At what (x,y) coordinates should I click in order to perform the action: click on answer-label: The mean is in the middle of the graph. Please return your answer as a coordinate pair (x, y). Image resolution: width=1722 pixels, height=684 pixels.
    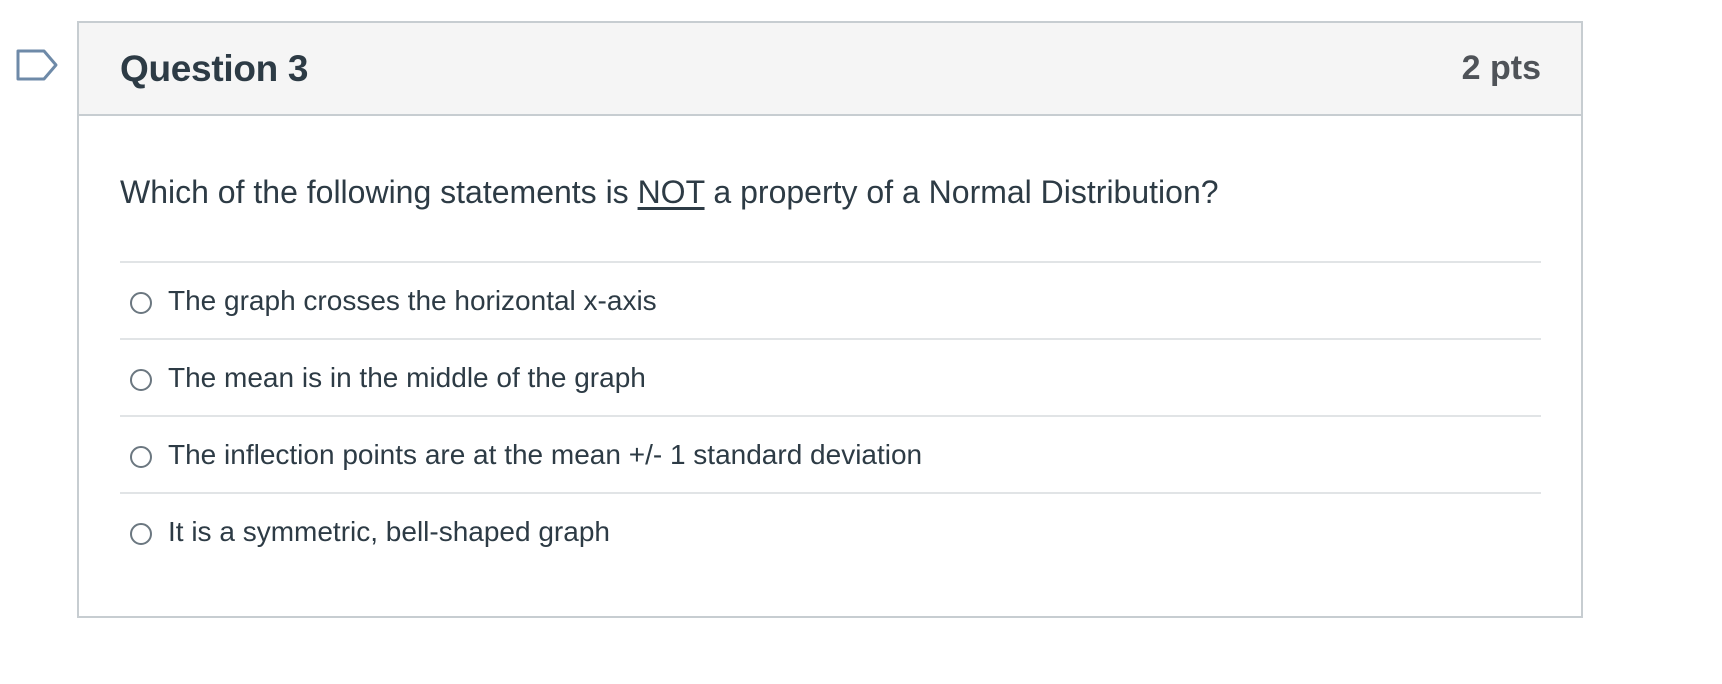
    Looking at the image, I should click on (407, 378).